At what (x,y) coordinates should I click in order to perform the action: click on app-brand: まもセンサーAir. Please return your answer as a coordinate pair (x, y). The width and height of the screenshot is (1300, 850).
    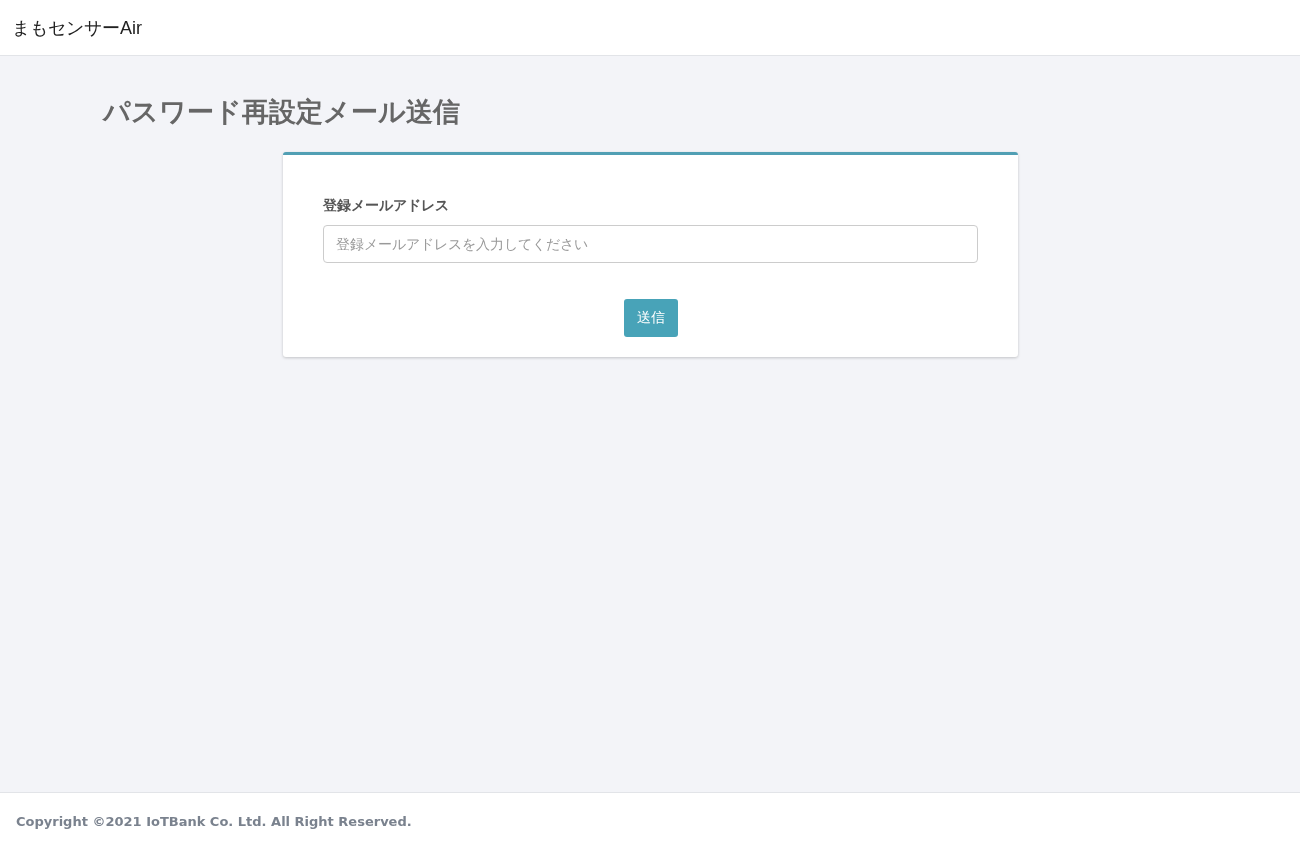
    Looking at the image, I should click on (77, 28).